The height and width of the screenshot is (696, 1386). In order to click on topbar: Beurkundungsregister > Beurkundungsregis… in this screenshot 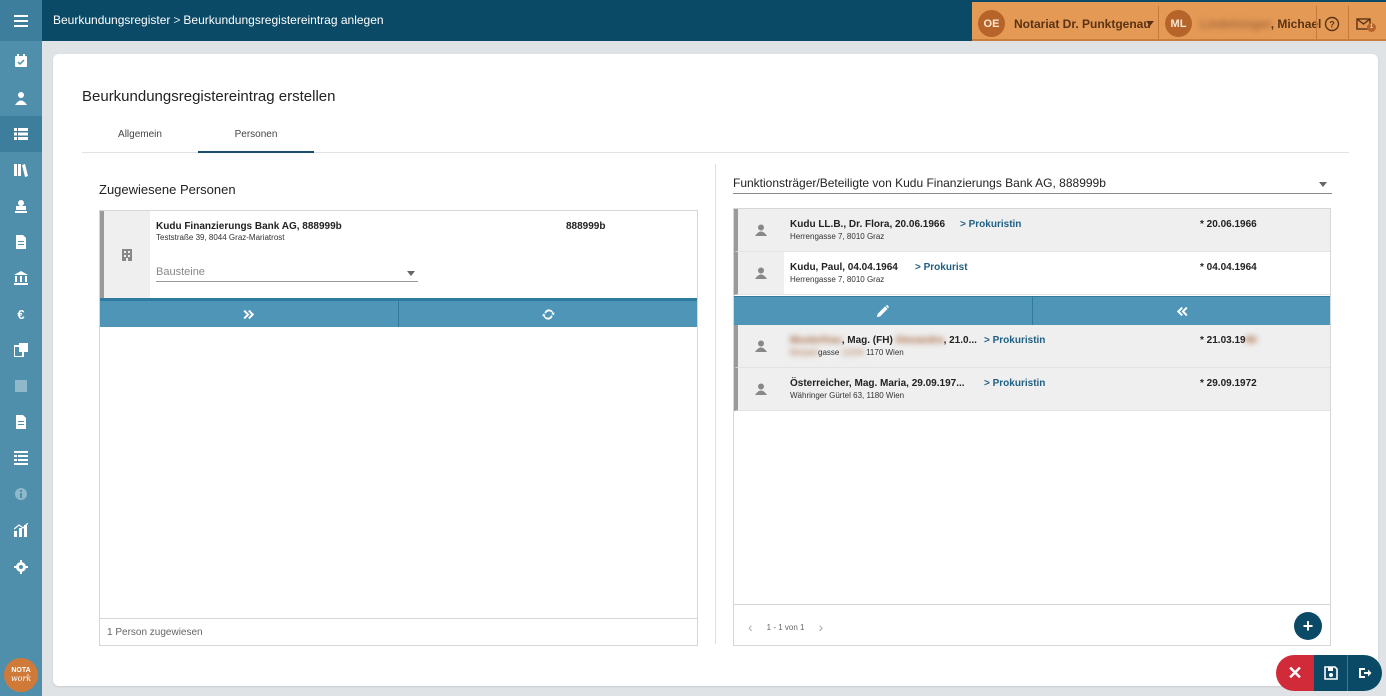, I will do `click(714, 20)`.